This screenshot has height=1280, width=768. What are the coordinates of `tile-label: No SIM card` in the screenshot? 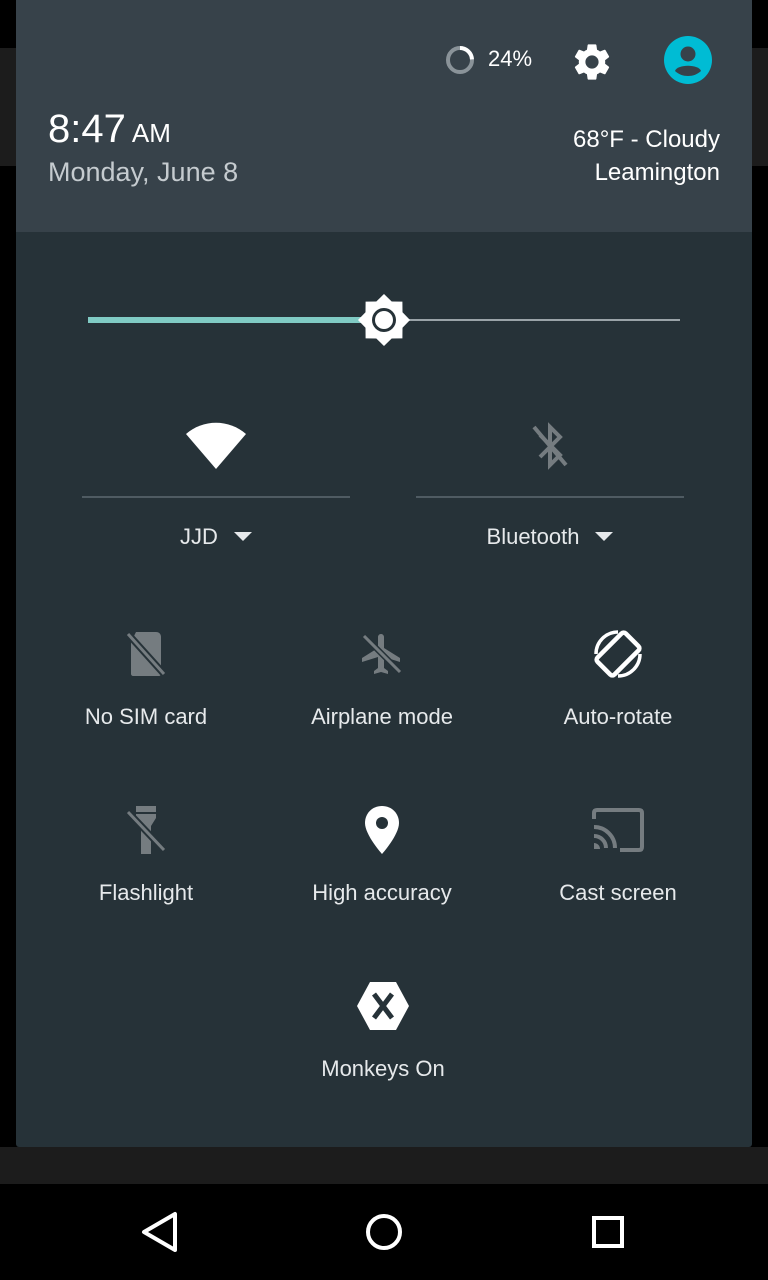 It's located at (146, 716).